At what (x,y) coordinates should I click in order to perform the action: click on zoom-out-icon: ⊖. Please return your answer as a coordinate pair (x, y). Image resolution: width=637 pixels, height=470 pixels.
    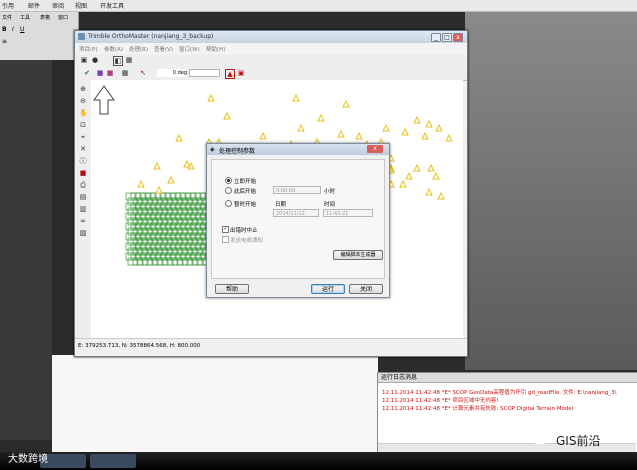
    Looking at the image, I should click on (83, 101).